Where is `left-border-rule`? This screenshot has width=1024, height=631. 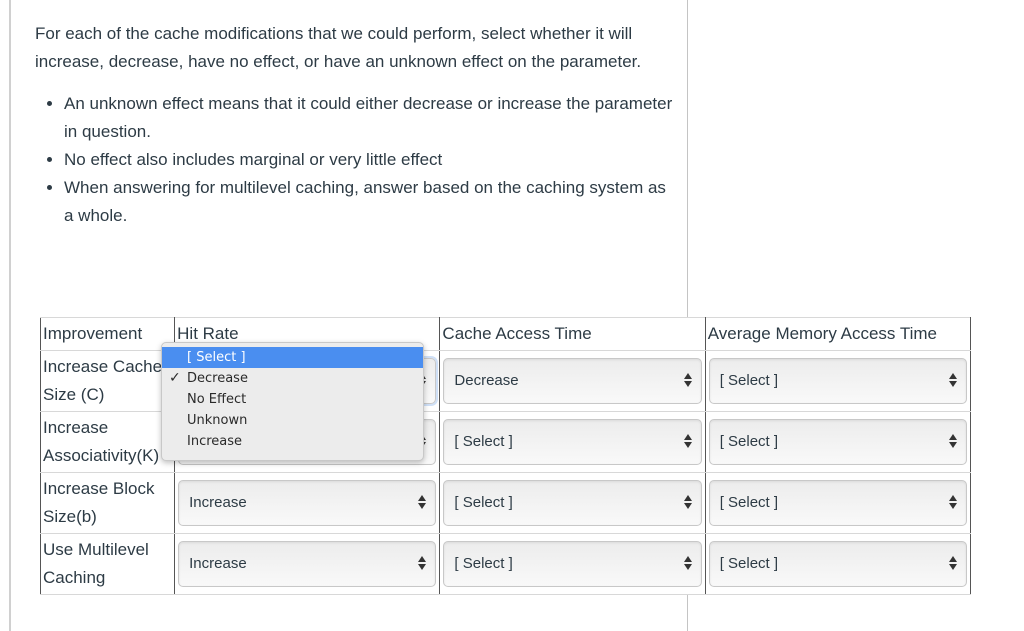
left-border-rule is located at coordinates (10, 315).